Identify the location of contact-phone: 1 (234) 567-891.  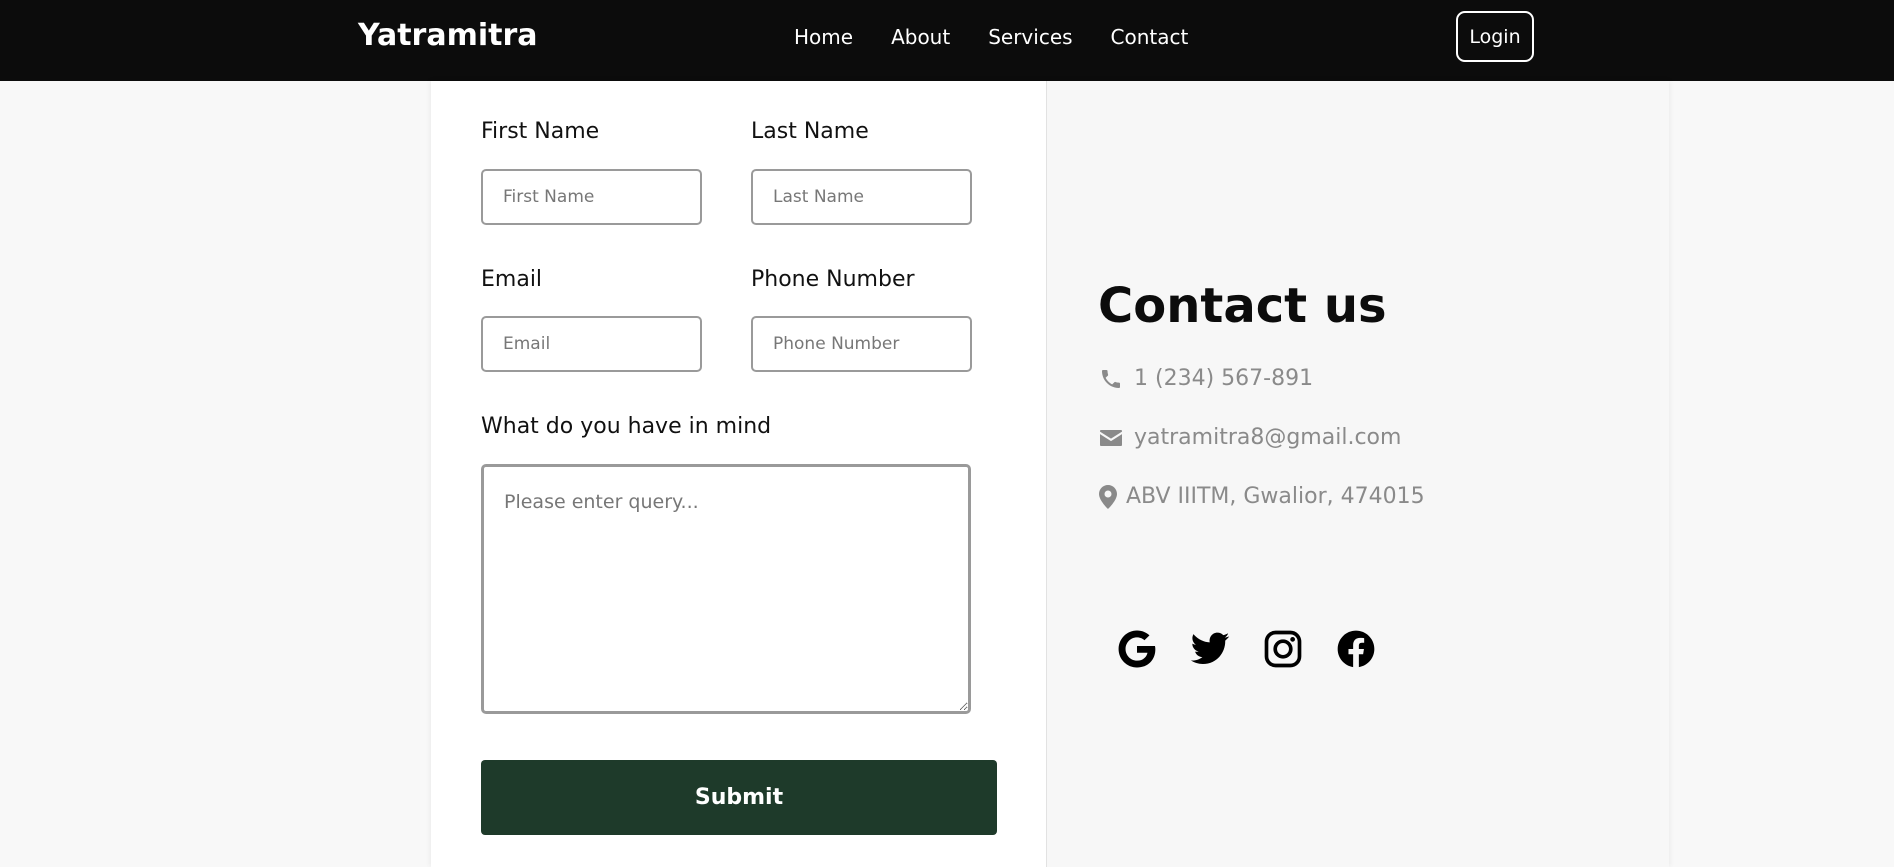
(1205, 379).